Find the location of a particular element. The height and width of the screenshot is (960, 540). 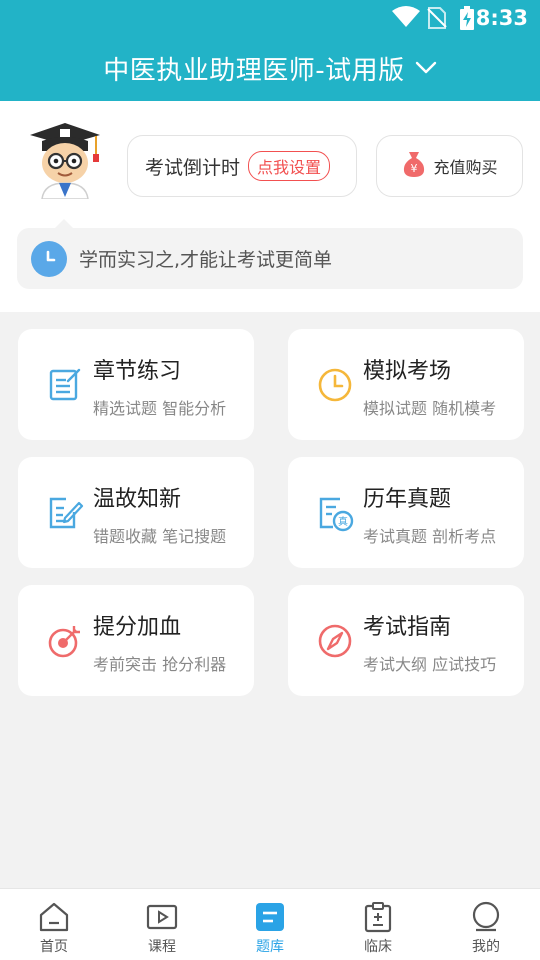

recharge-button: ¥ 充值购买 is located at coordinates (449, 166).